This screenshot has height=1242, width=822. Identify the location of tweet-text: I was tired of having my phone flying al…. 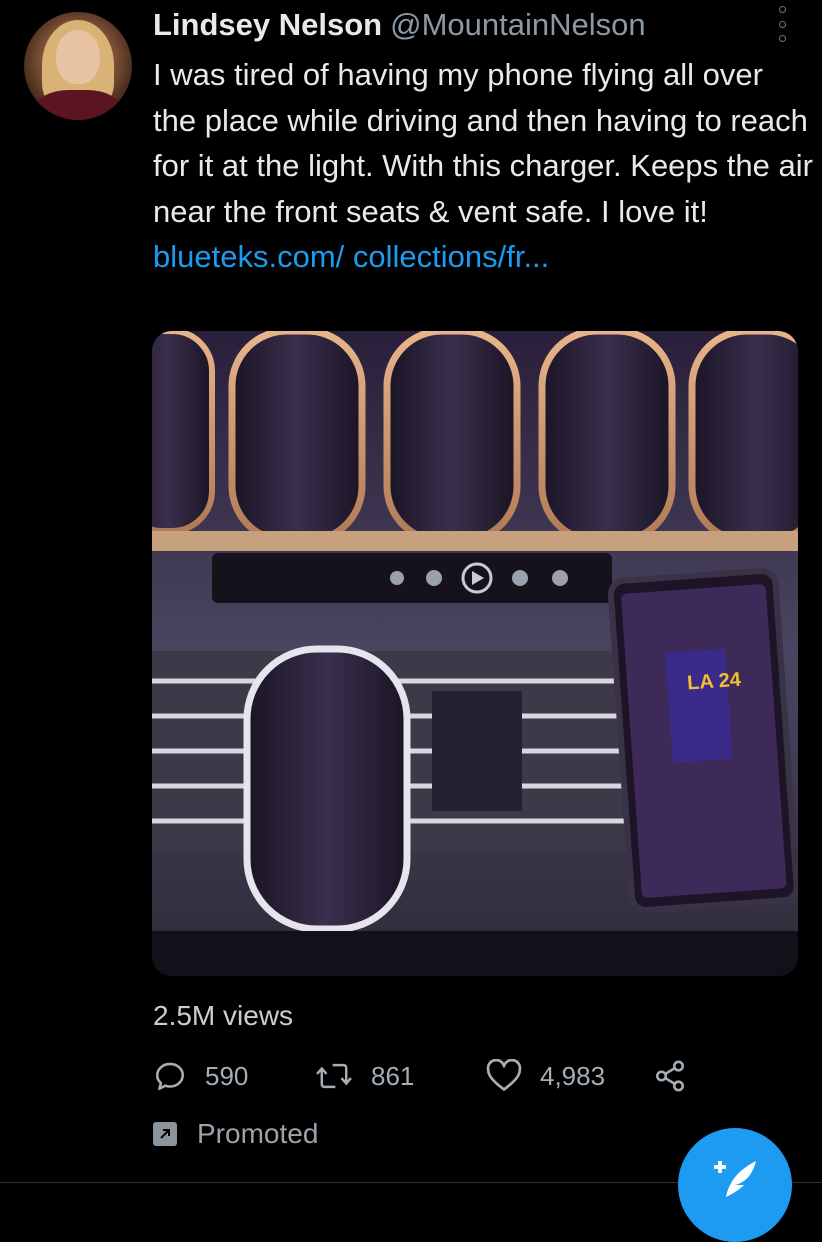
(483, 166).